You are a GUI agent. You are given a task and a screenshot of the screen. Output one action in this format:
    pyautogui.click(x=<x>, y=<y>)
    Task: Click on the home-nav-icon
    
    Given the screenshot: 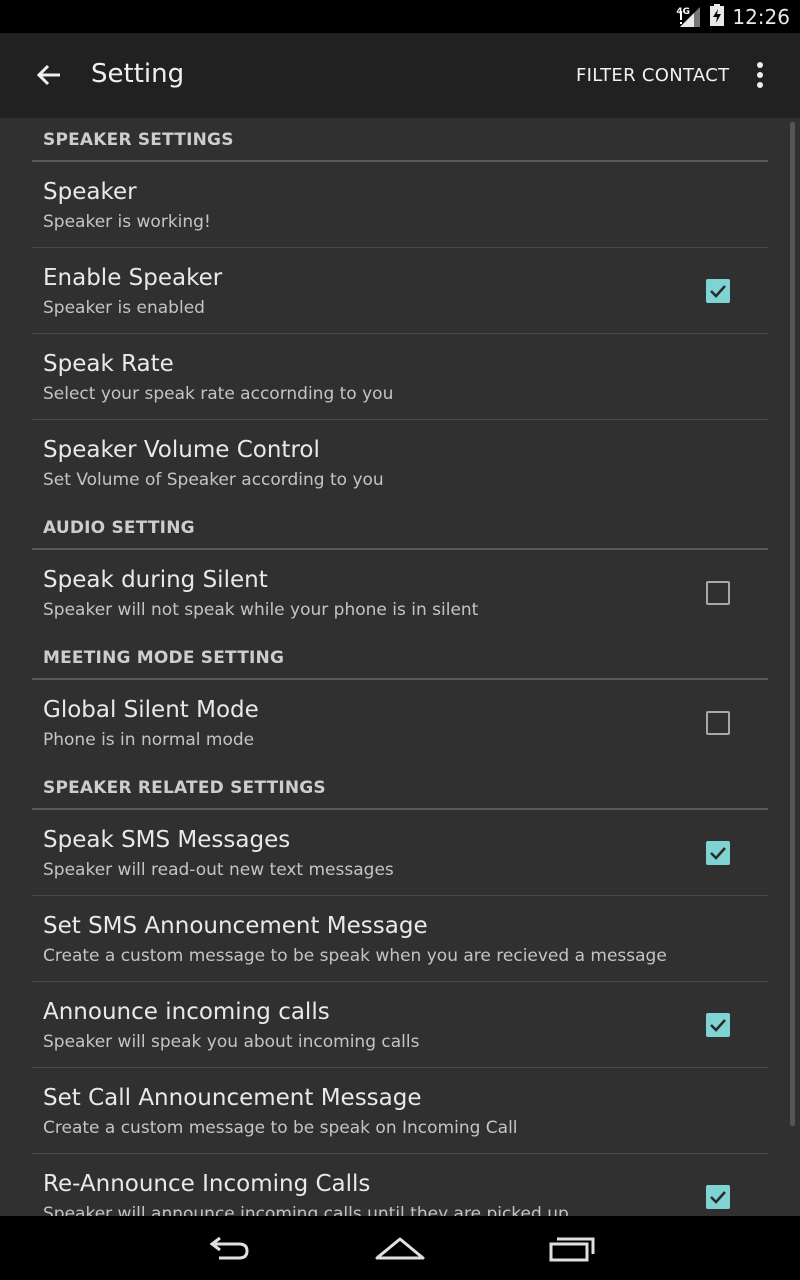 What is the action you would take?
    pyautogui.click(x=400, y=1248)
    